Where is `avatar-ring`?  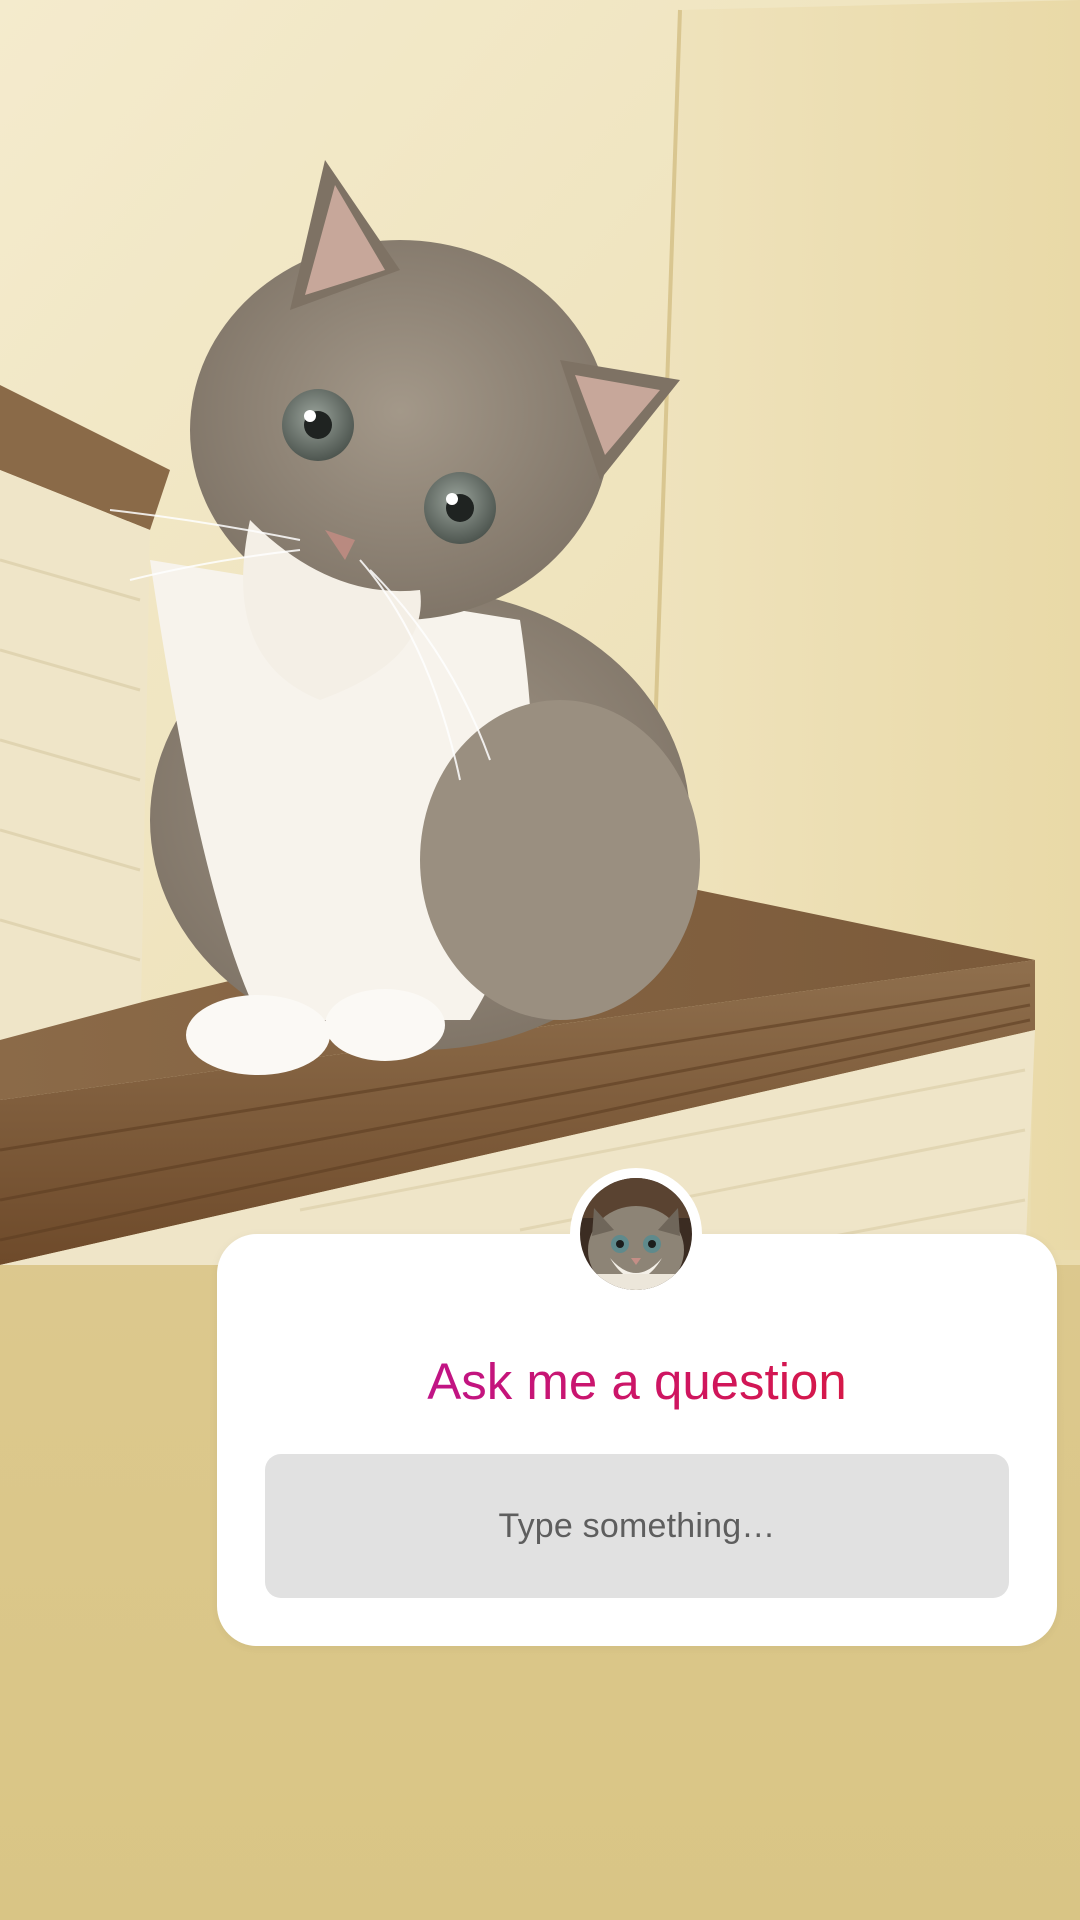 avatar-ring is located at coordinates (636, 1234).